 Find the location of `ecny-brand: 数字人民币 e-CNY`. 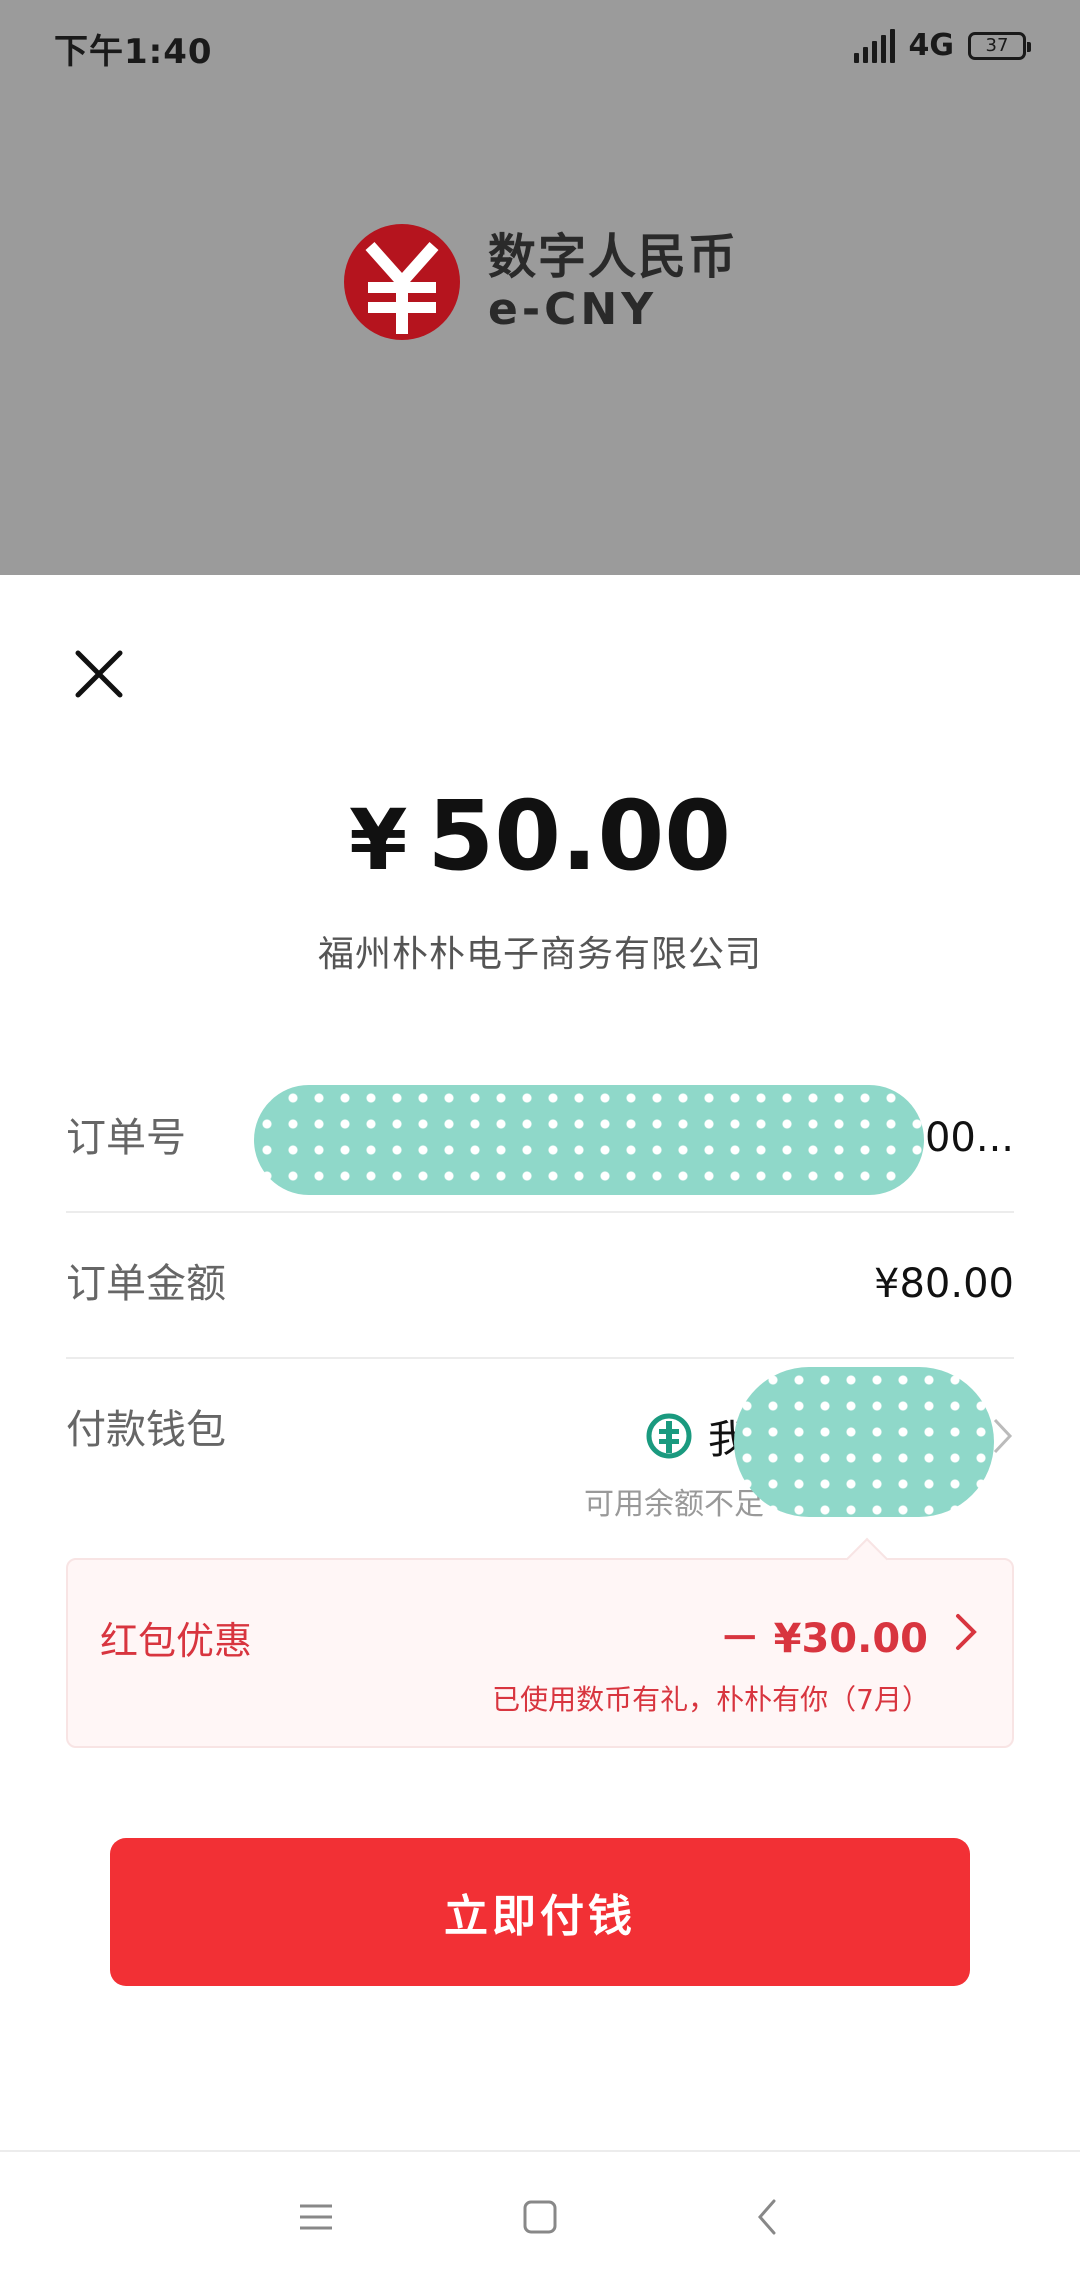

ecny-brand: 数字人民币 e-CNY is located at coordinates (539, 282).